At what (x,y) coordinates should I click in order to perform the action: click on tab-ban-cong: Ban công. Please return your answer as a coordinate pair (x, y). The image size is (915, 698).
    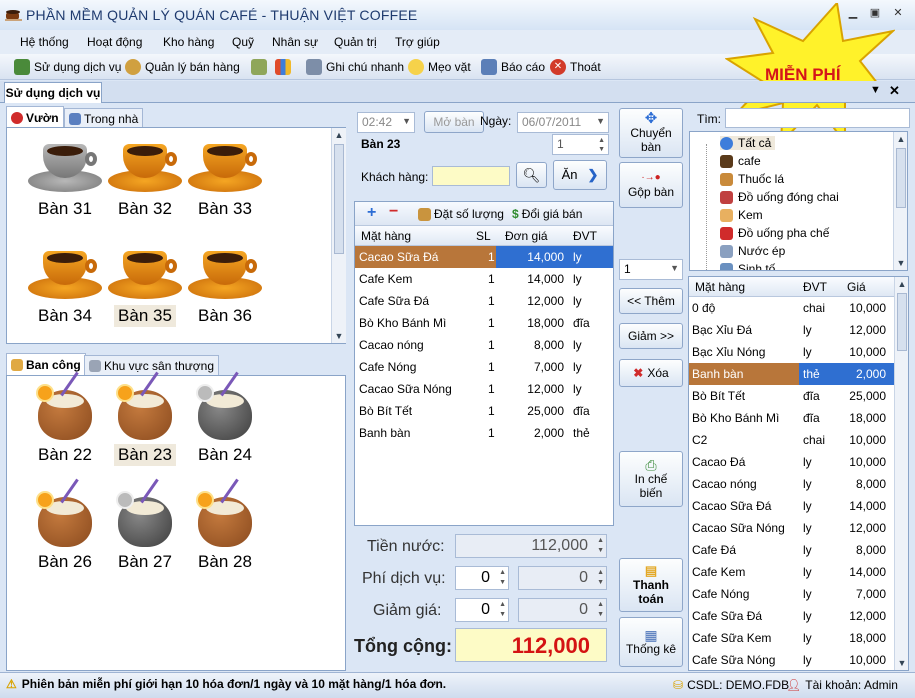
    Looking at the image, I should click on (46, 364).